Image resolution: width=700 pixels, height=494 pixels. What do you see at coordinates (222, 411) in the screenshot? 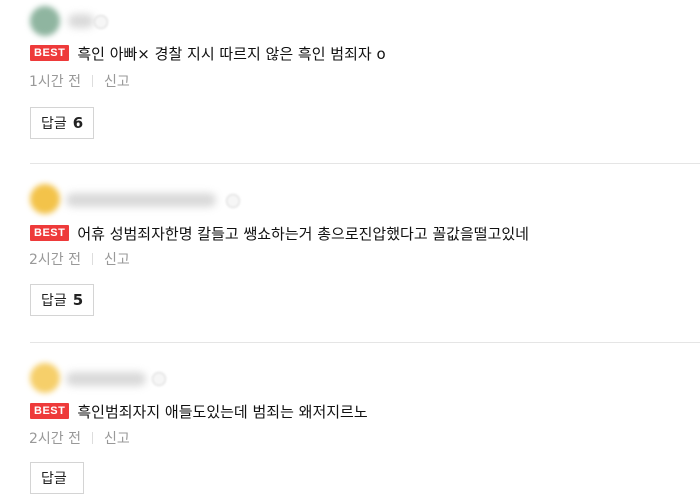
I see `comment-text: 흑인범죄자지 애들도있는데 범죄는 왜저지르노` at bounding box center [222, 411].